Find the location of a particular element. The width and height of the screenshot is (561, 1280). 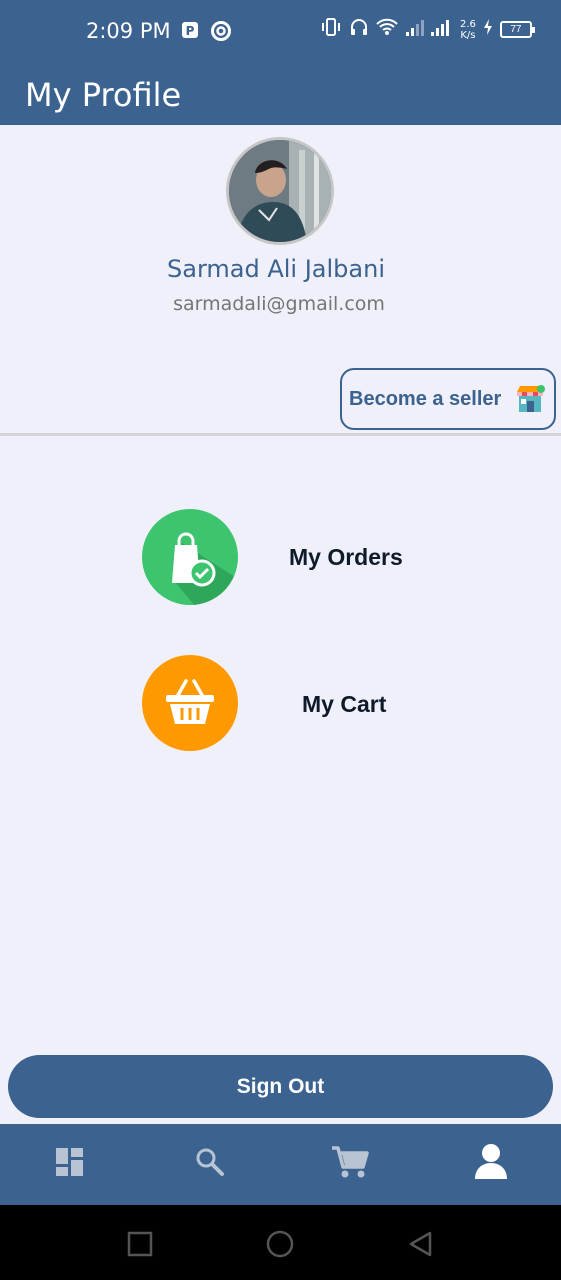

headphones-icon is located at coordinates (359, 29).